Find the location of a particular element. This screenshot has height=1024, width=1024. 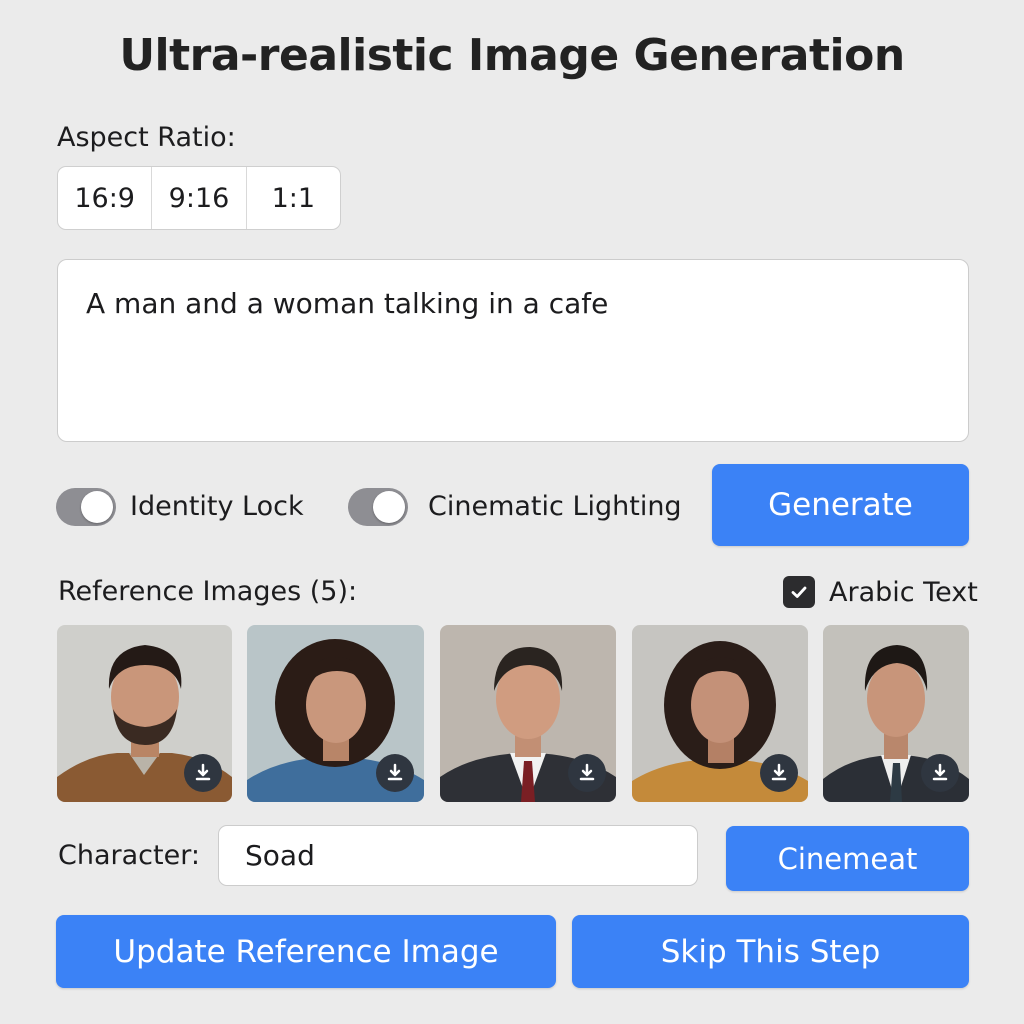

page-title: Ultra-realistic Image Generation is located at coordinates (512, 55).